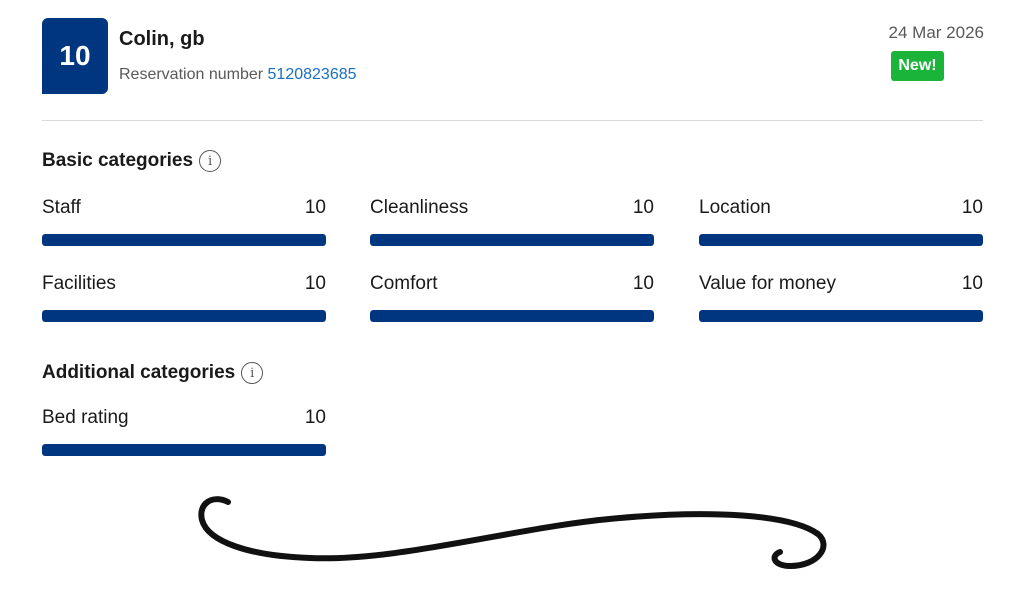  I want to click on category-label: Value for money, so click(767, 283).